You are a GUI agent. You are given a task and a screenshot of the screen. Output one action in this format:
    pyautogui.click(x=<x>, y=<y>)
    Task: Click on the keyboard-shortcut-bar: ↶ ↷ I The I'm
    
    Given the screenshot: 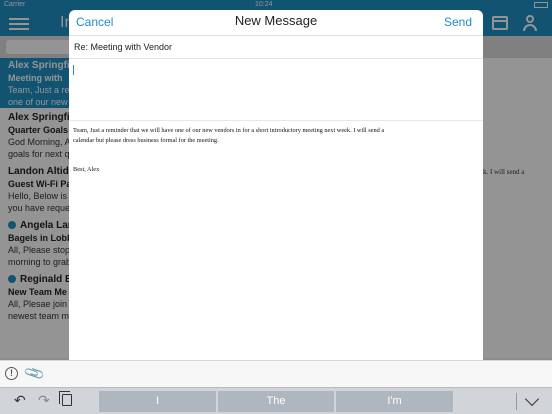 What is the action you would take?
    pyautogui.click(x=276, y=400)
    